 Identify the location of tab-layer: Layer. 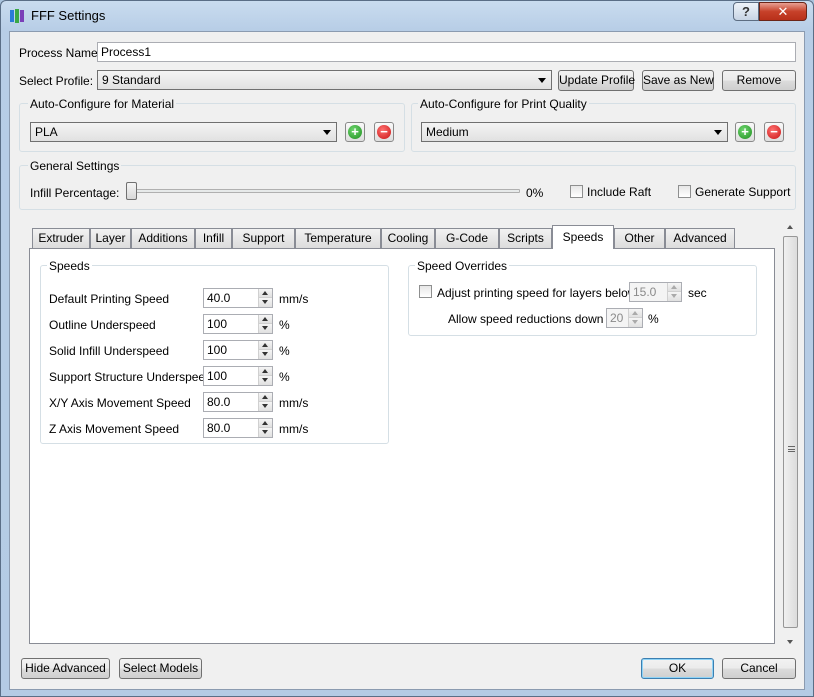
(110, 238).